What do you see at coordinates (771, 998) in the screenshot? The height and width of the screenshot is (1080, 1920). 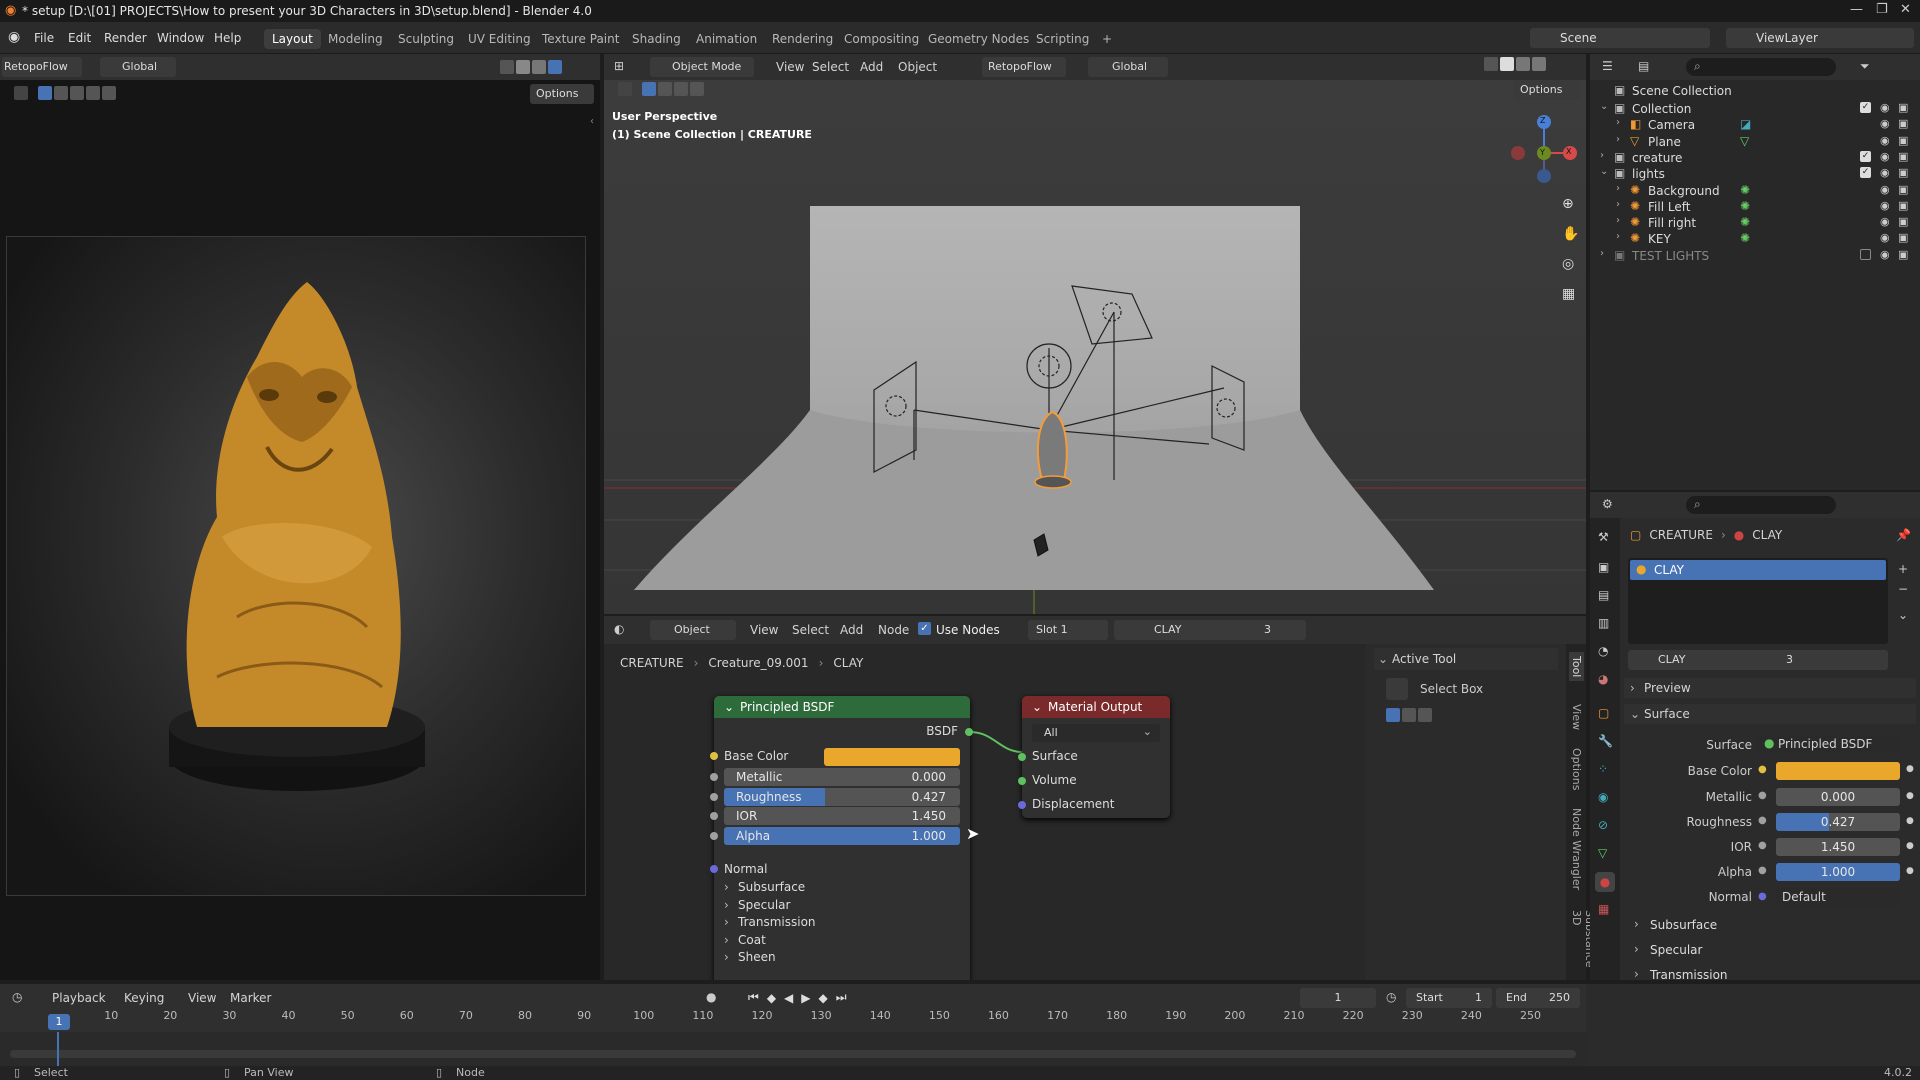 I see `jump-keyframe-back-icon: ◆` at bounding box center [771, 998].